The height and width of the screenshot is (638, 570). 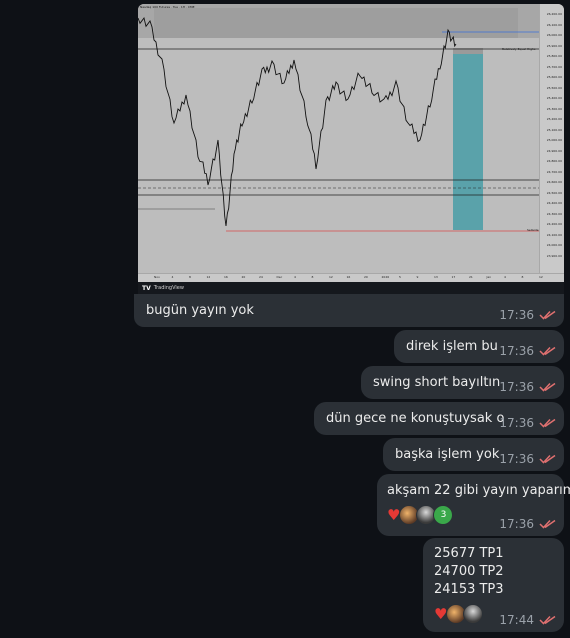 I want to click on tradingview-brand: TradingView, so click(x=168, y=288).